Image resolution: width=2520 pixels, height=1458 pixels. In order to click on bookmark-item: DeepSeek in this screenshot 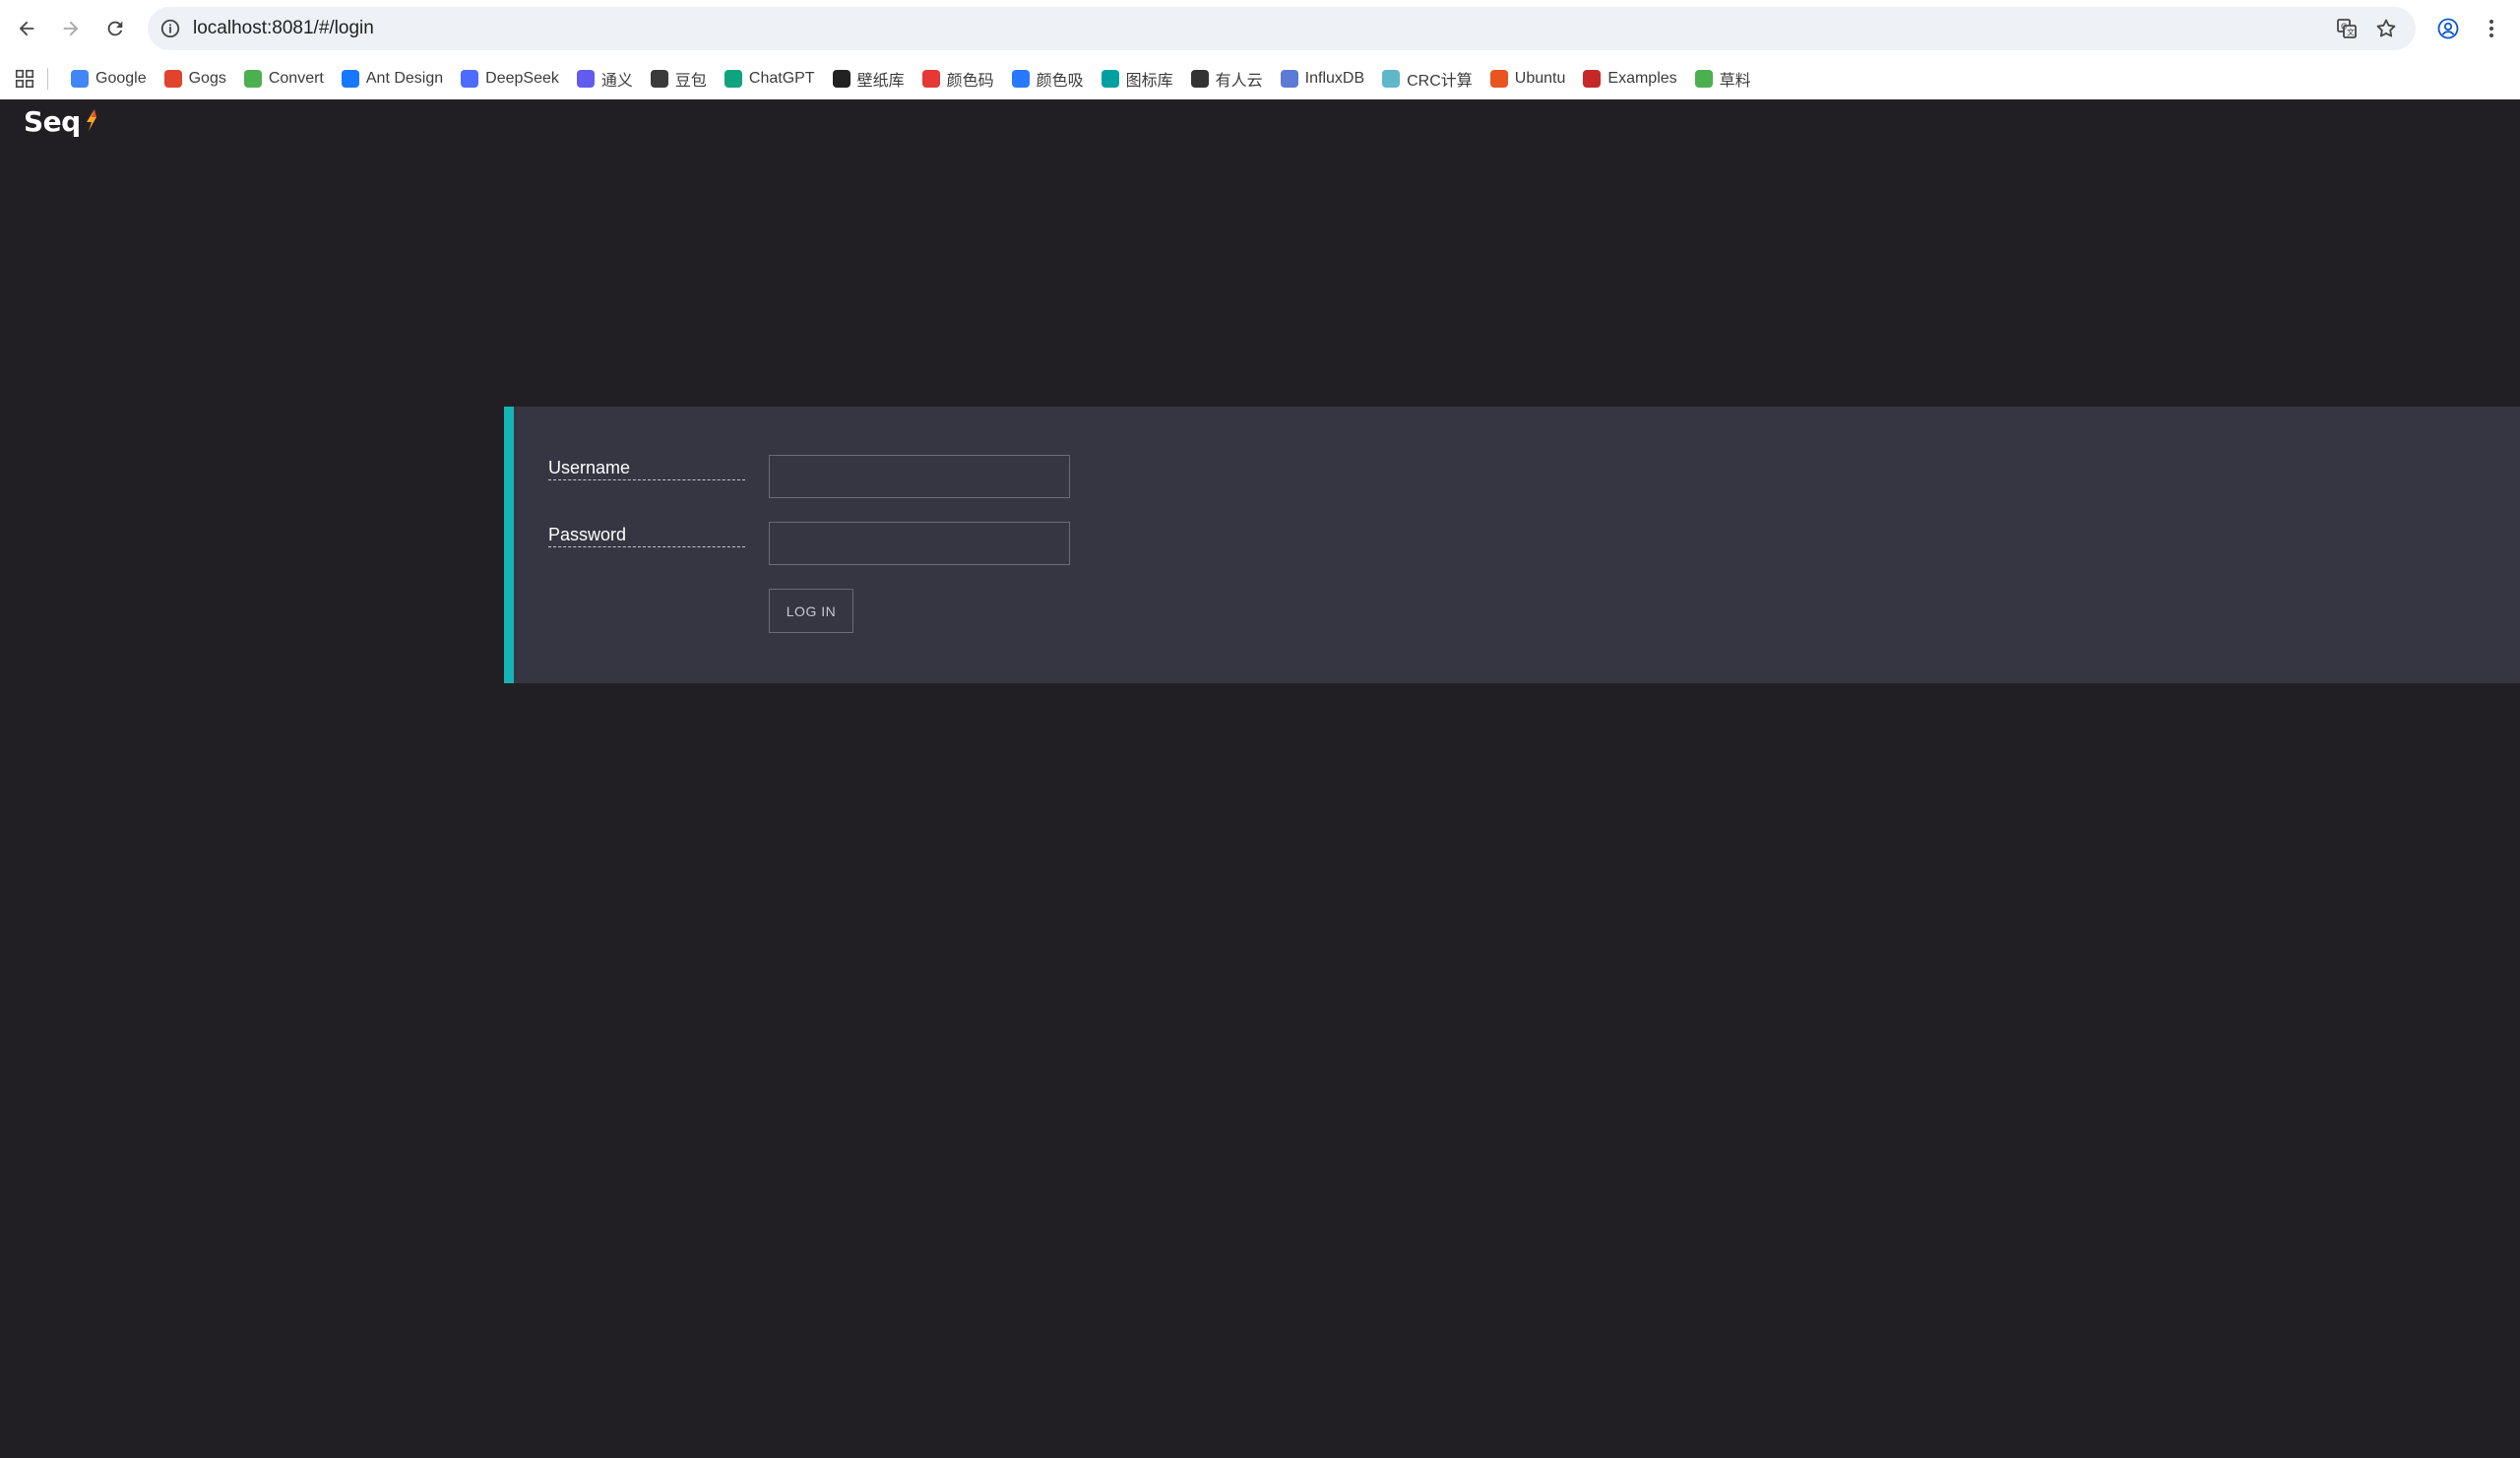, I will do `click(510, 79)`.